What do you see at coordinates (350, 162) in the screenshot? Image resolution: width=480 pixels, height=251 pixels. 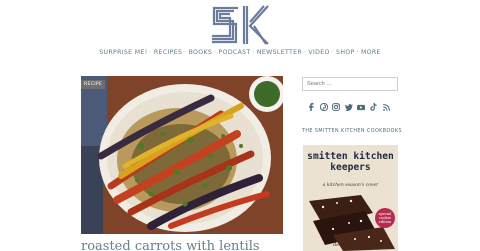 I see `book-title: smitten kitchen keepers` at bounding box center [350, 162].